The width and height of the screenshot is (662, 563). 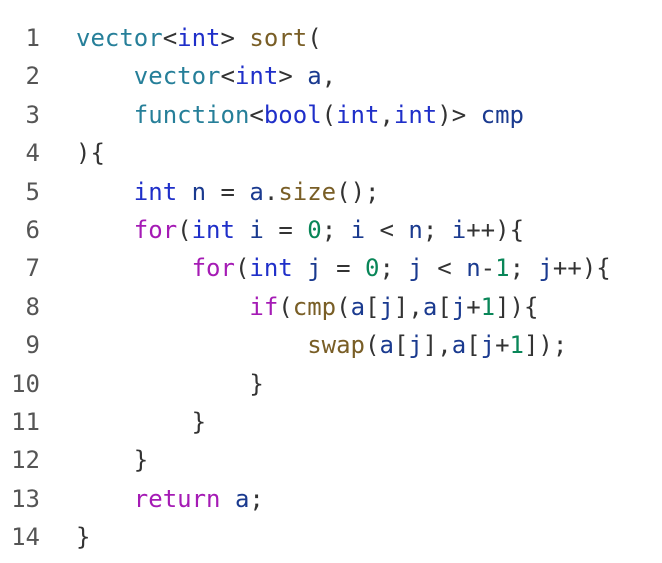 What do you see at coordinates (264, 306) in the screenshot?
I see `code-token: if` at bounding box center [264, 306].